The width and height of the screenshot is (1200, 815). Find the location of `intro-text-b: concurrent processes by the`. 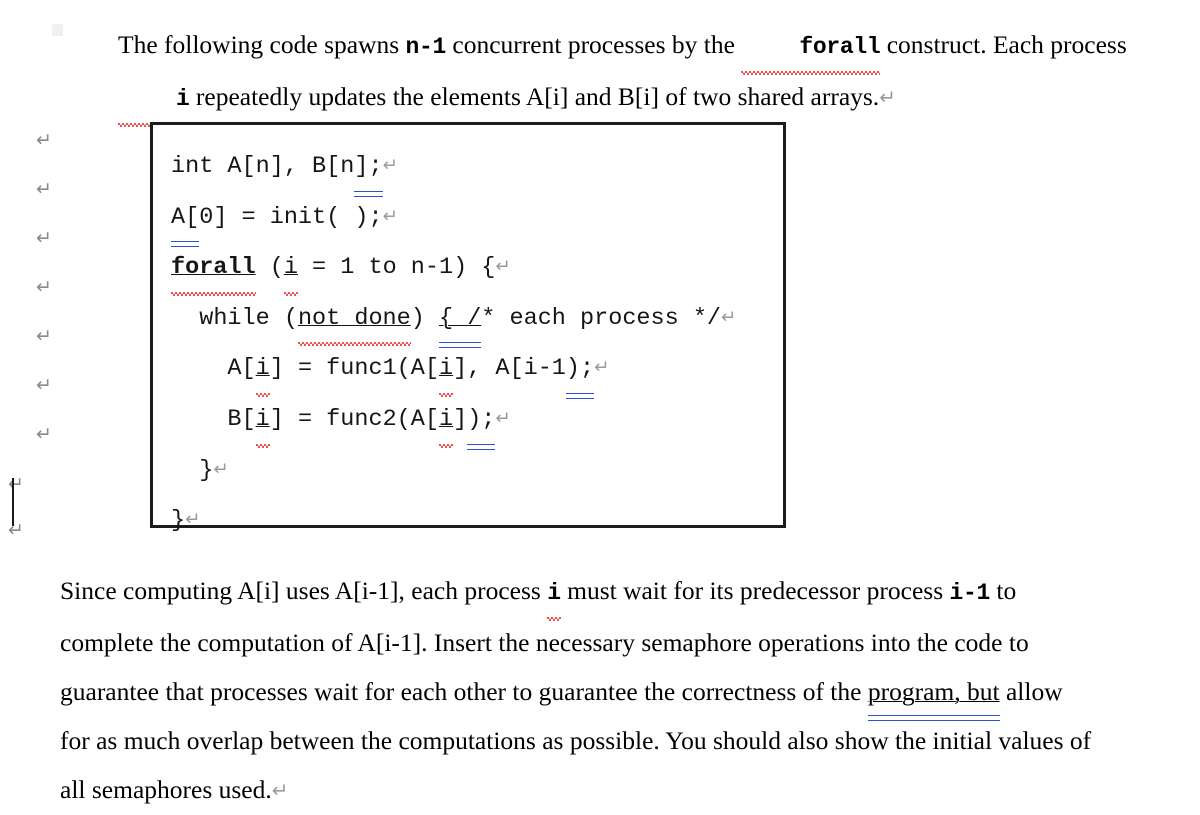

intro-text-b: concurrent processes by the is located at coordinates (594, 44).